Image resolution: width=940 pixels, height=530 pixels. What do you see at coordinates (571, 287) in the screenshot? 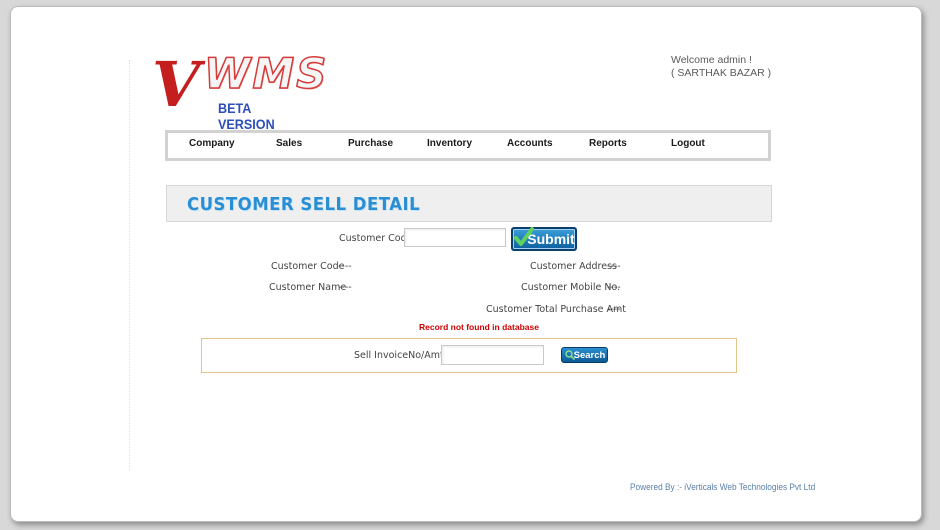
I see `info-mobile-label: Customer Mobile No.` at bounding box center [571, 287].